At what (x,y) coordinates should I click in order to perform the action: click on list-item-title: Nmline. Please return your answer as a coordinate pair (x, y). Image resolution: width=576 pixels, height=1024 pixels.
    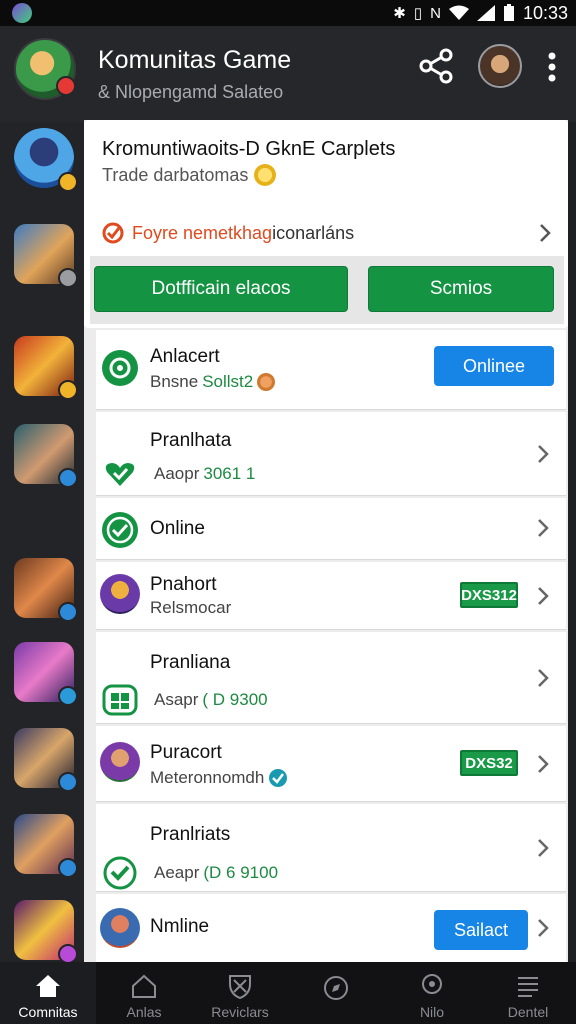
    Looking at the image, I should click on (180, 926).